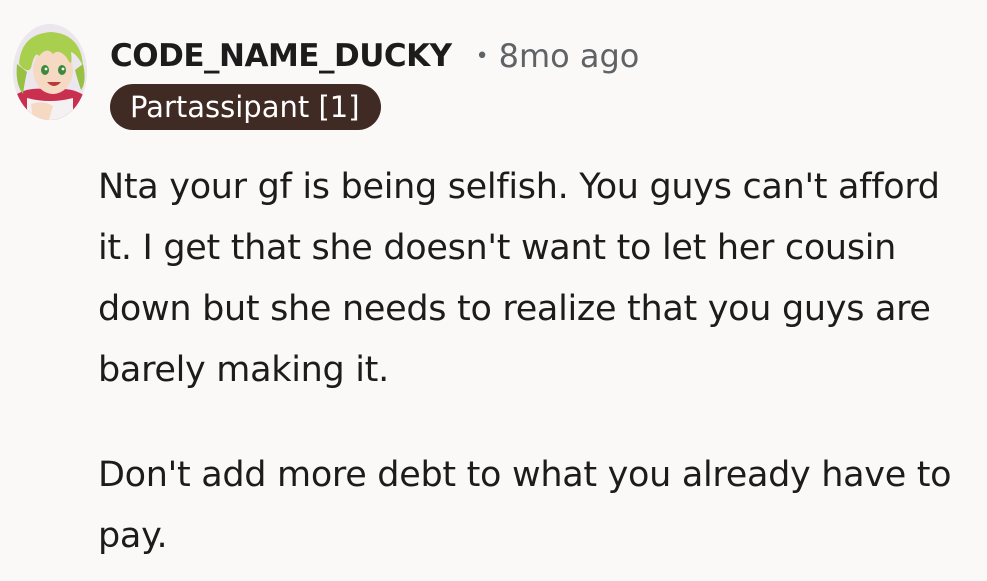  I want to click on comment-header: CODE_NAME_DUCKY • 8mo ago, so click(374, 56).